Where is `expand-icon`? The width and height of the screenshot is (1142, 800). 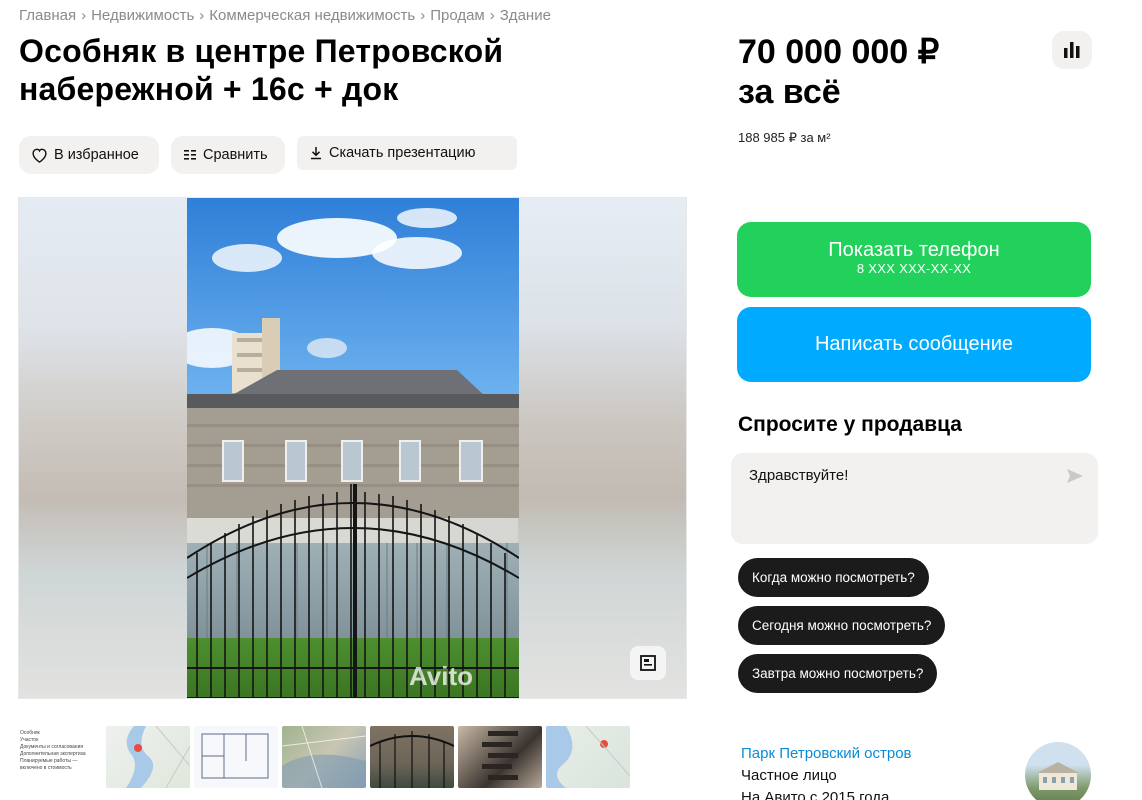 expand-icon is located at coordinates (648, 663).